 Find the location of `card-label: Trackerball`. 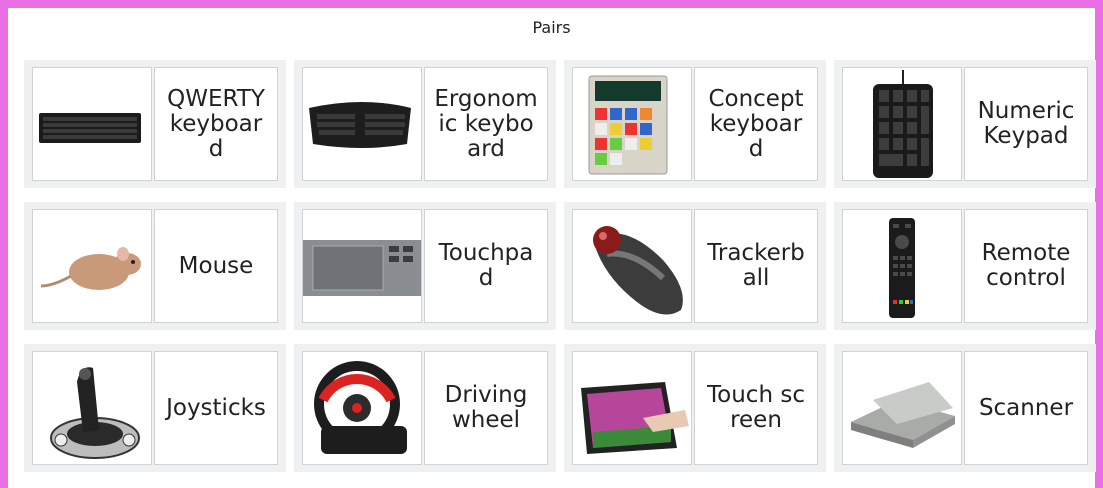

card-label: Trackerball is located at coordinates (756, 266).